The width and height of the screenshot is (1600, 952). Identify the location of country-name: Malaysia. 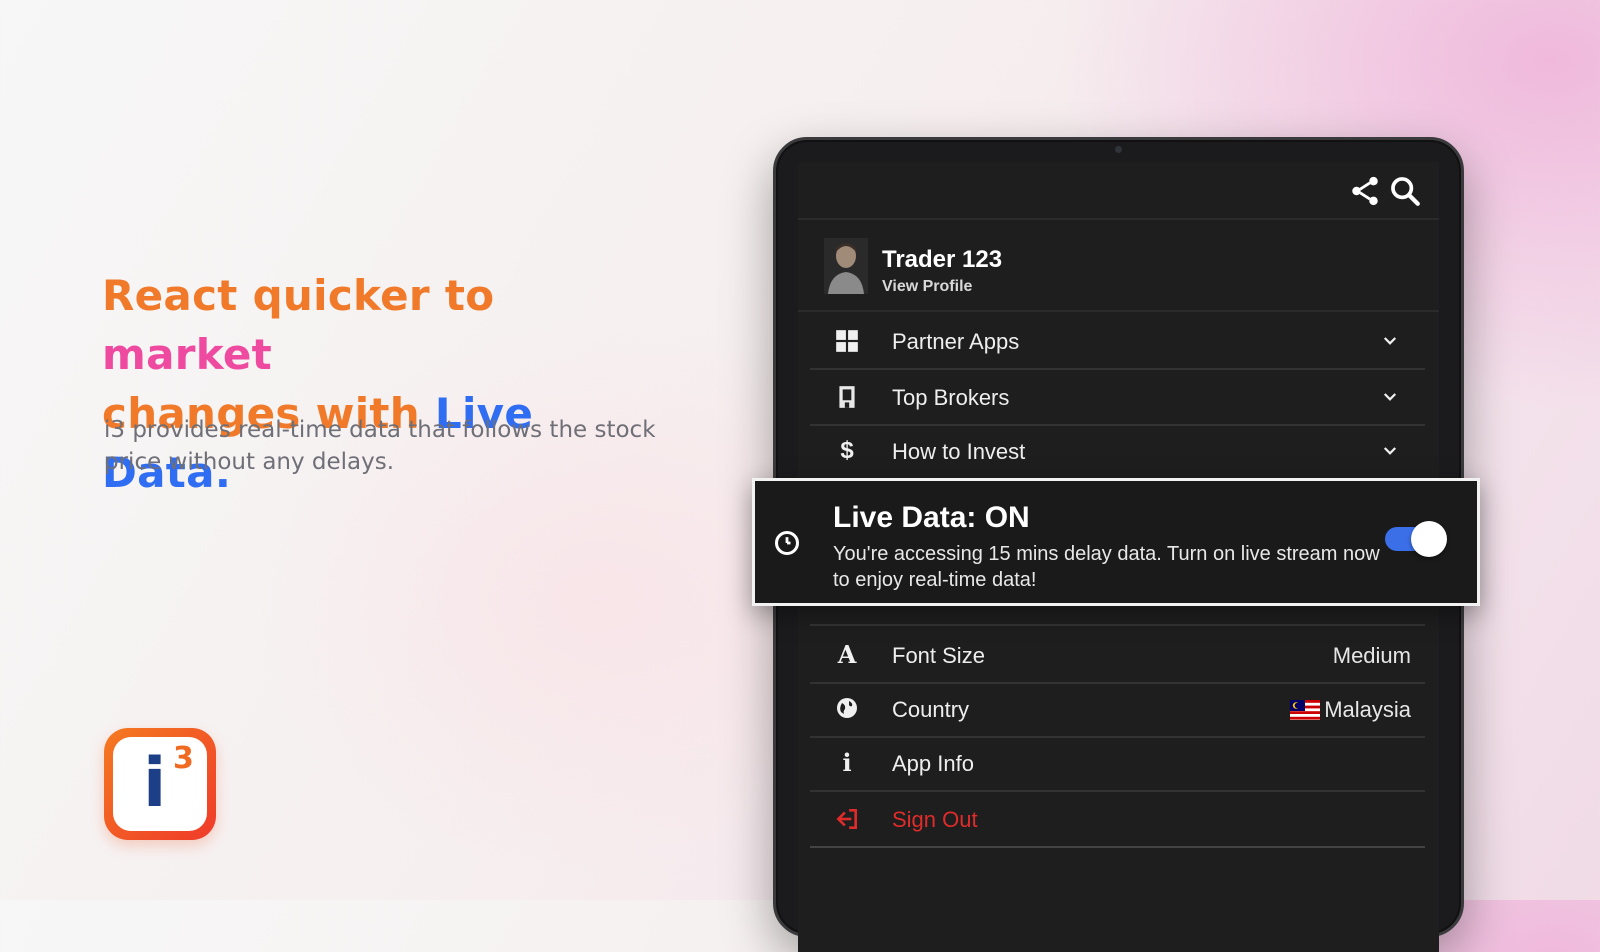
(1367, 709).